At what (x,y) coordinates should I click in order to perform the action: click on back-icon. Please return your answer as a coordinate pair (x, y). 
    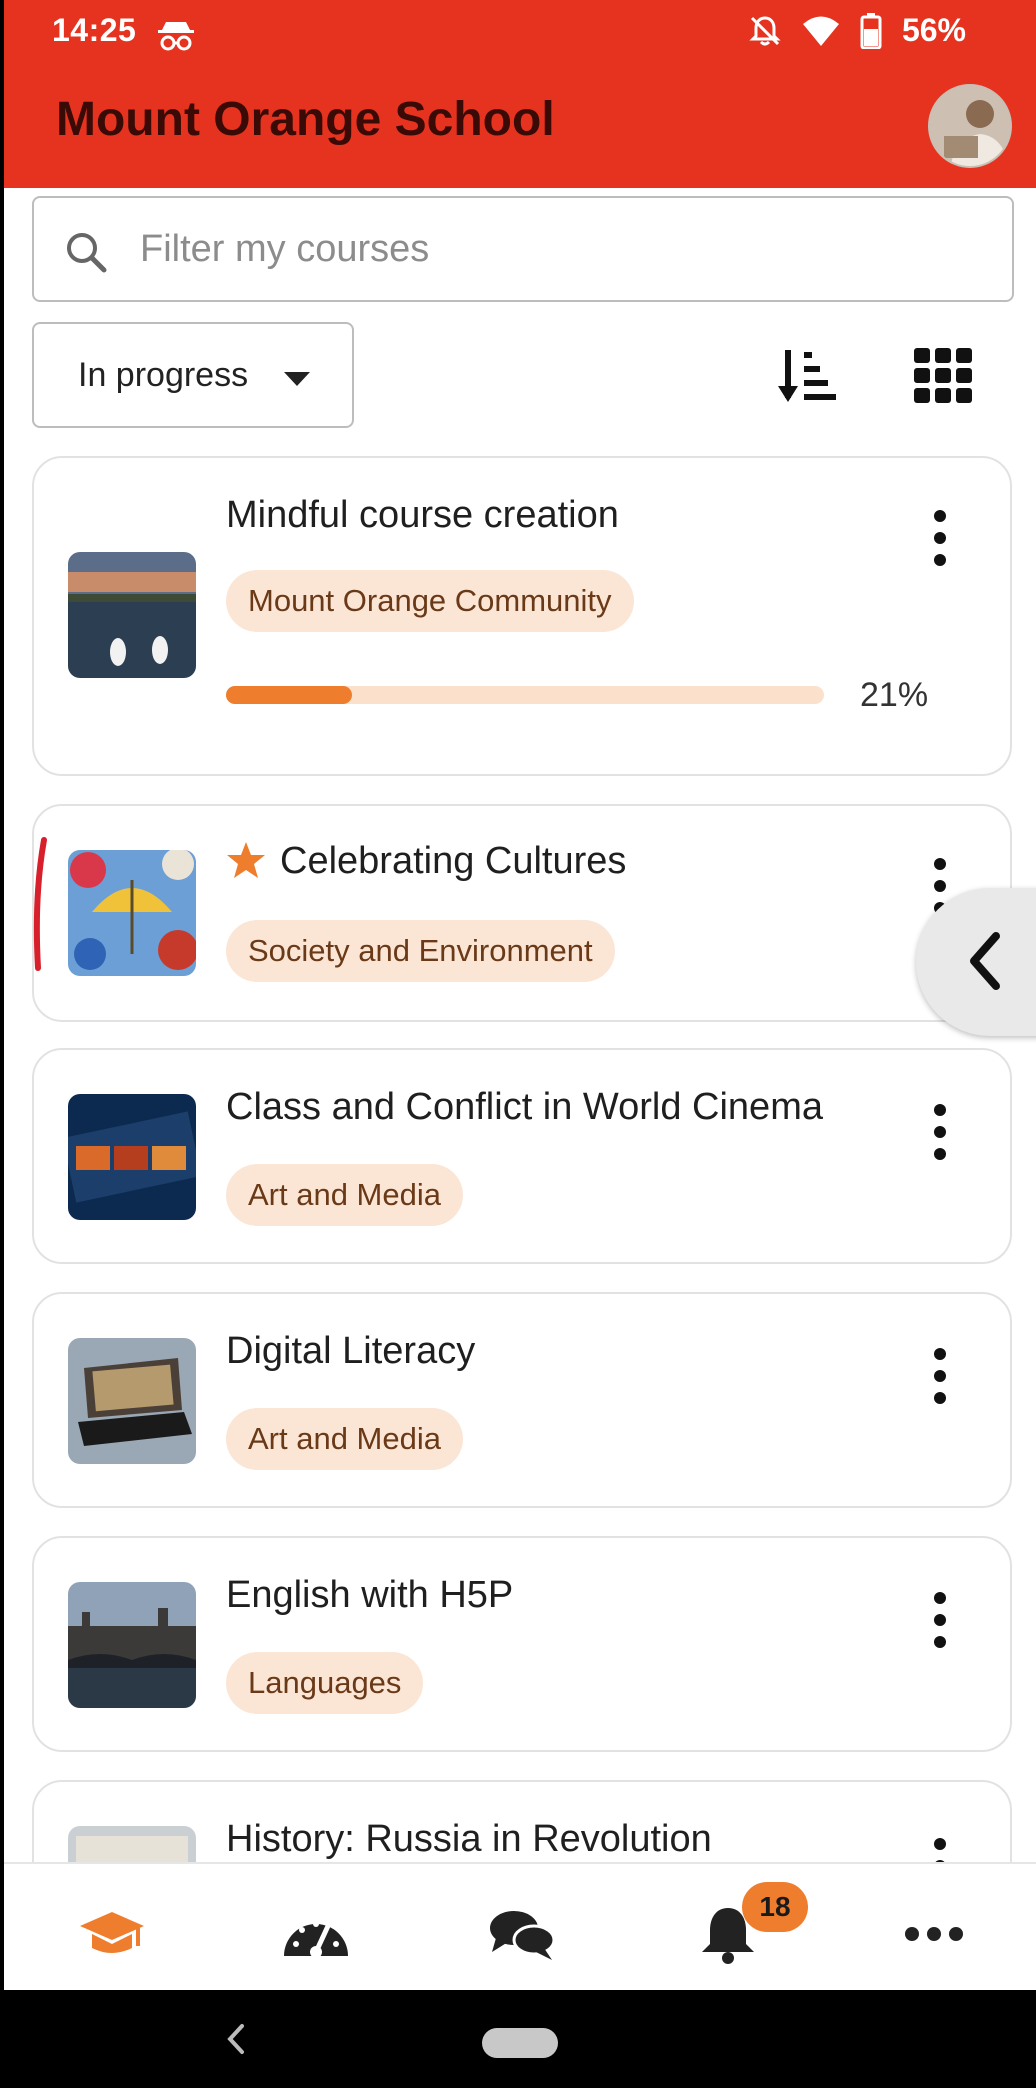
    Looking at the image, I should click on (236, 2039).